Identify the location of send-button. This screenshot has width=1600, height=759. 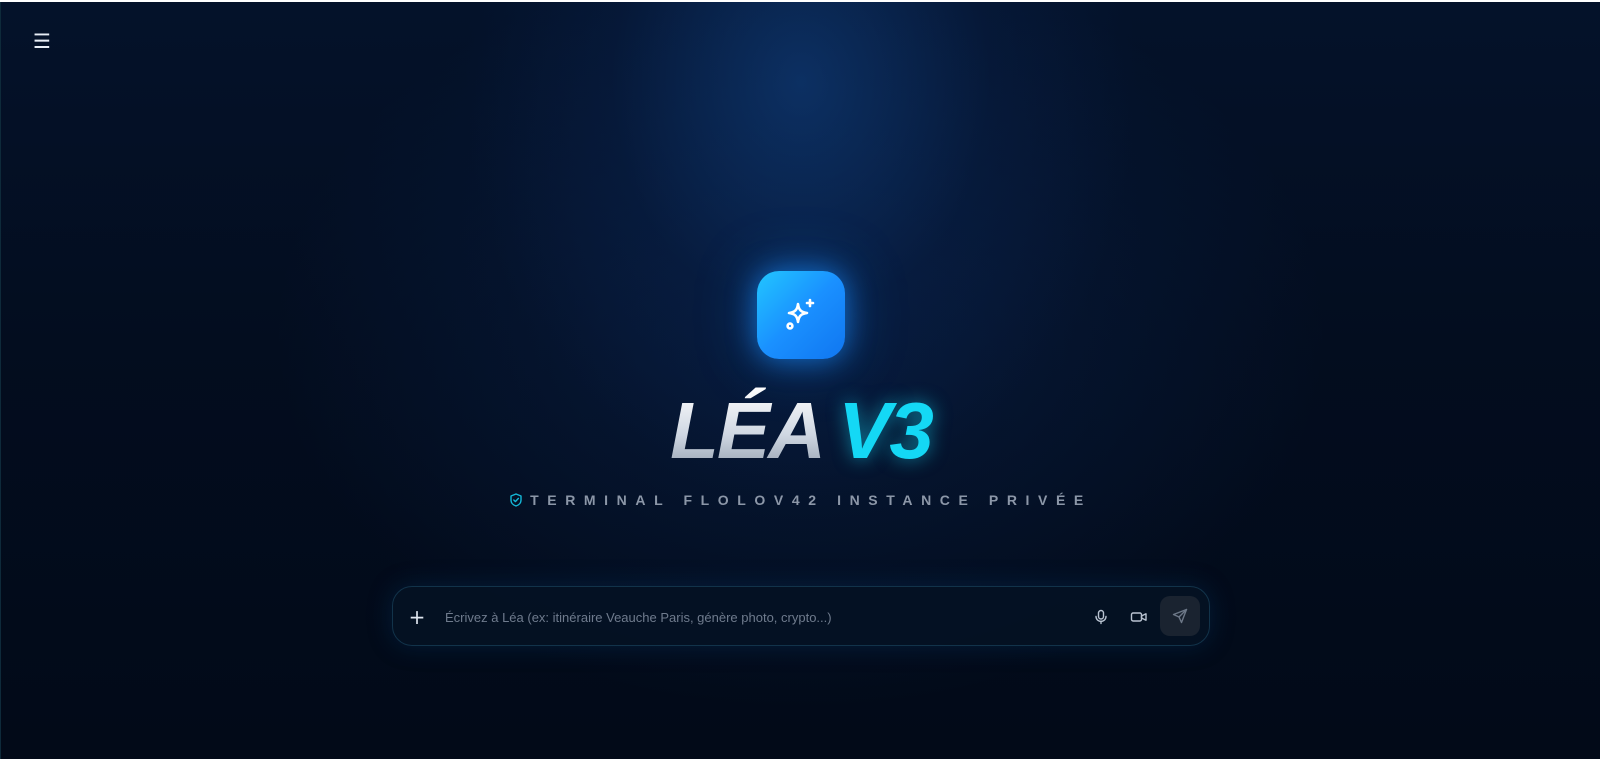
(1180, 616).